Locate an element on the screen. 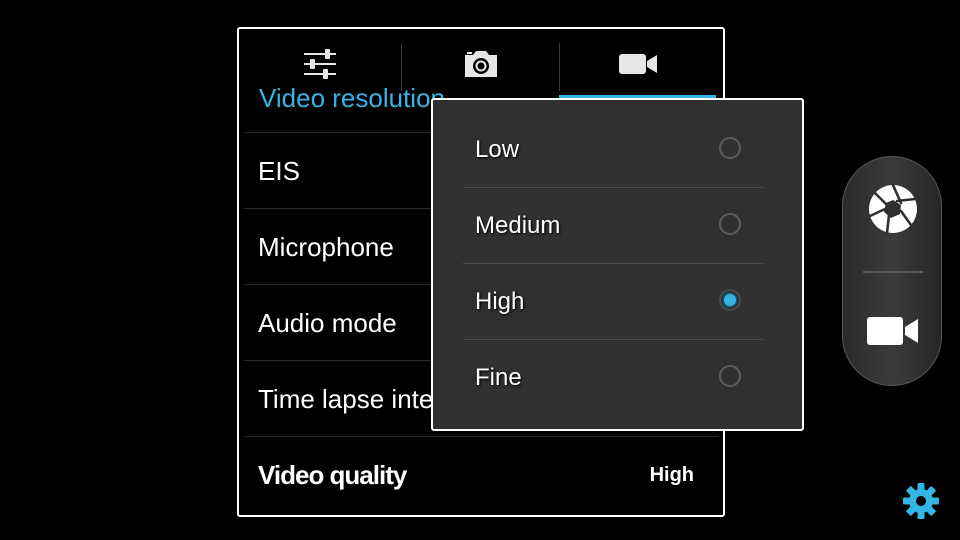 This screenshot has height=540, width=960. video-mode-button is located at coordinates (893, 331).